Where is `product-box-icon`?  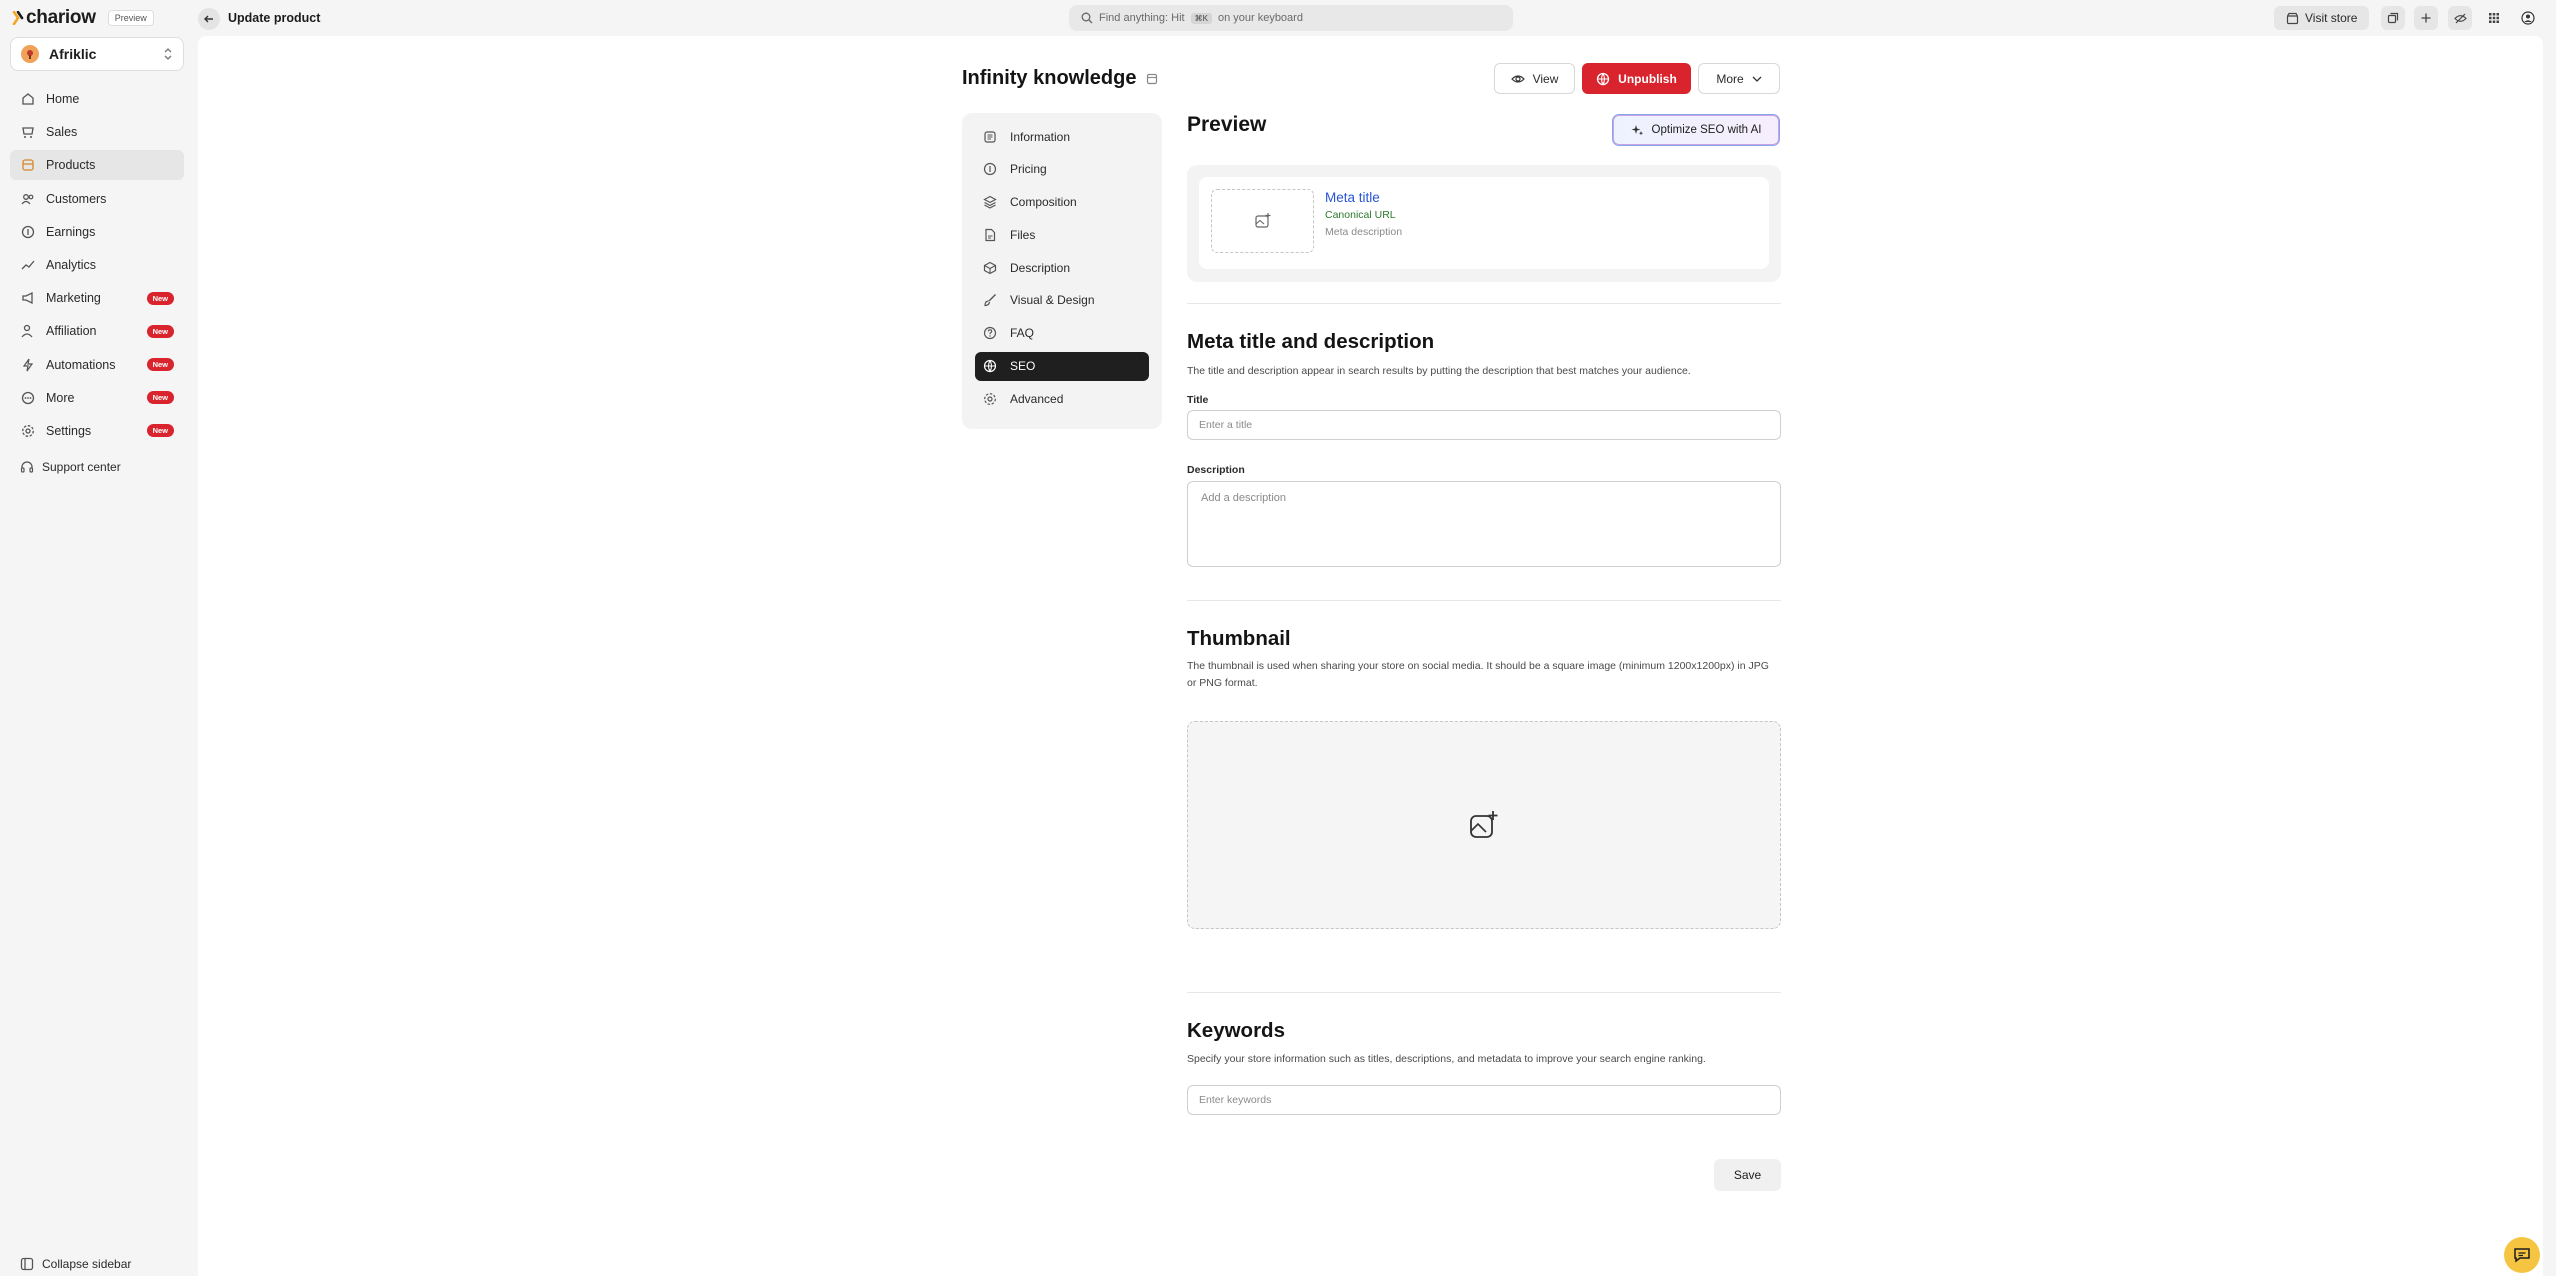 product-box-icon is located at coordinates (1152, 78).